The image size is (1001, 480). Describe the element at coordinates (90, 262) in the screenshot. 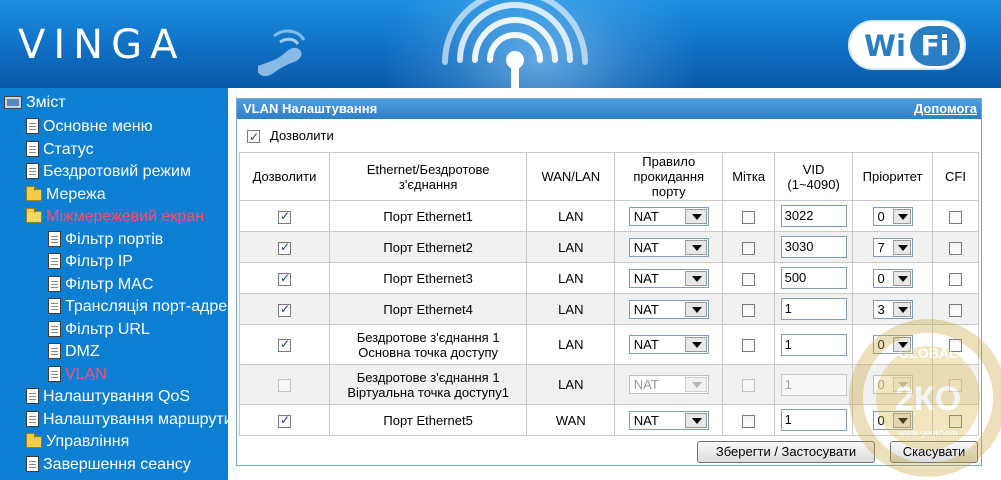

I see `sidebar-item-ip-filter: Фільтр IP` at that location.